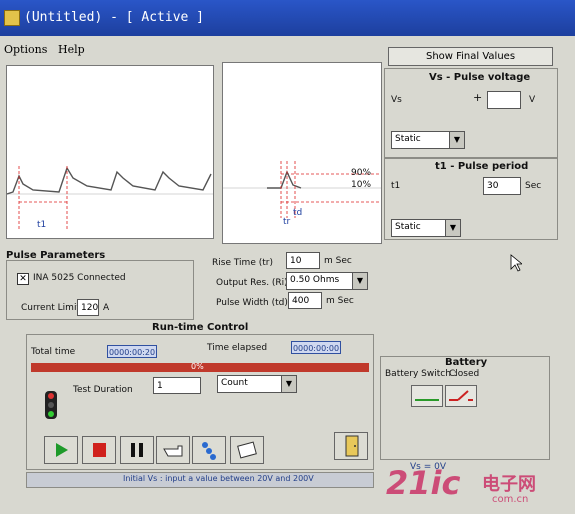  I want to click on rise-time-unit: m Sec, so click(338, 261).